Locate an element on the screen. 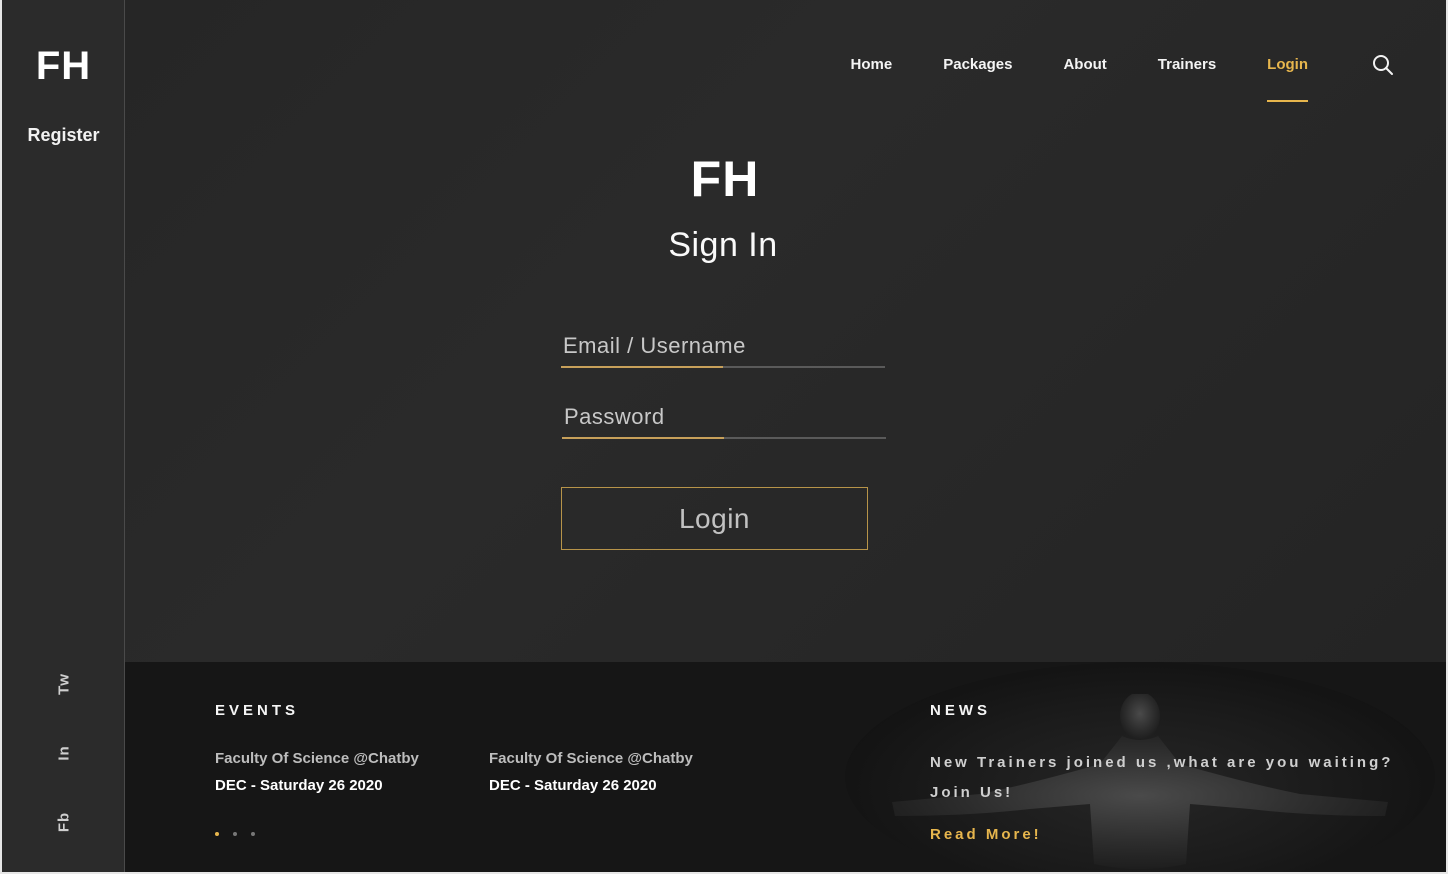 The width and height of the screenshot is (1448, 874). twitter-link: Tw is located at coordinates (64, 684).